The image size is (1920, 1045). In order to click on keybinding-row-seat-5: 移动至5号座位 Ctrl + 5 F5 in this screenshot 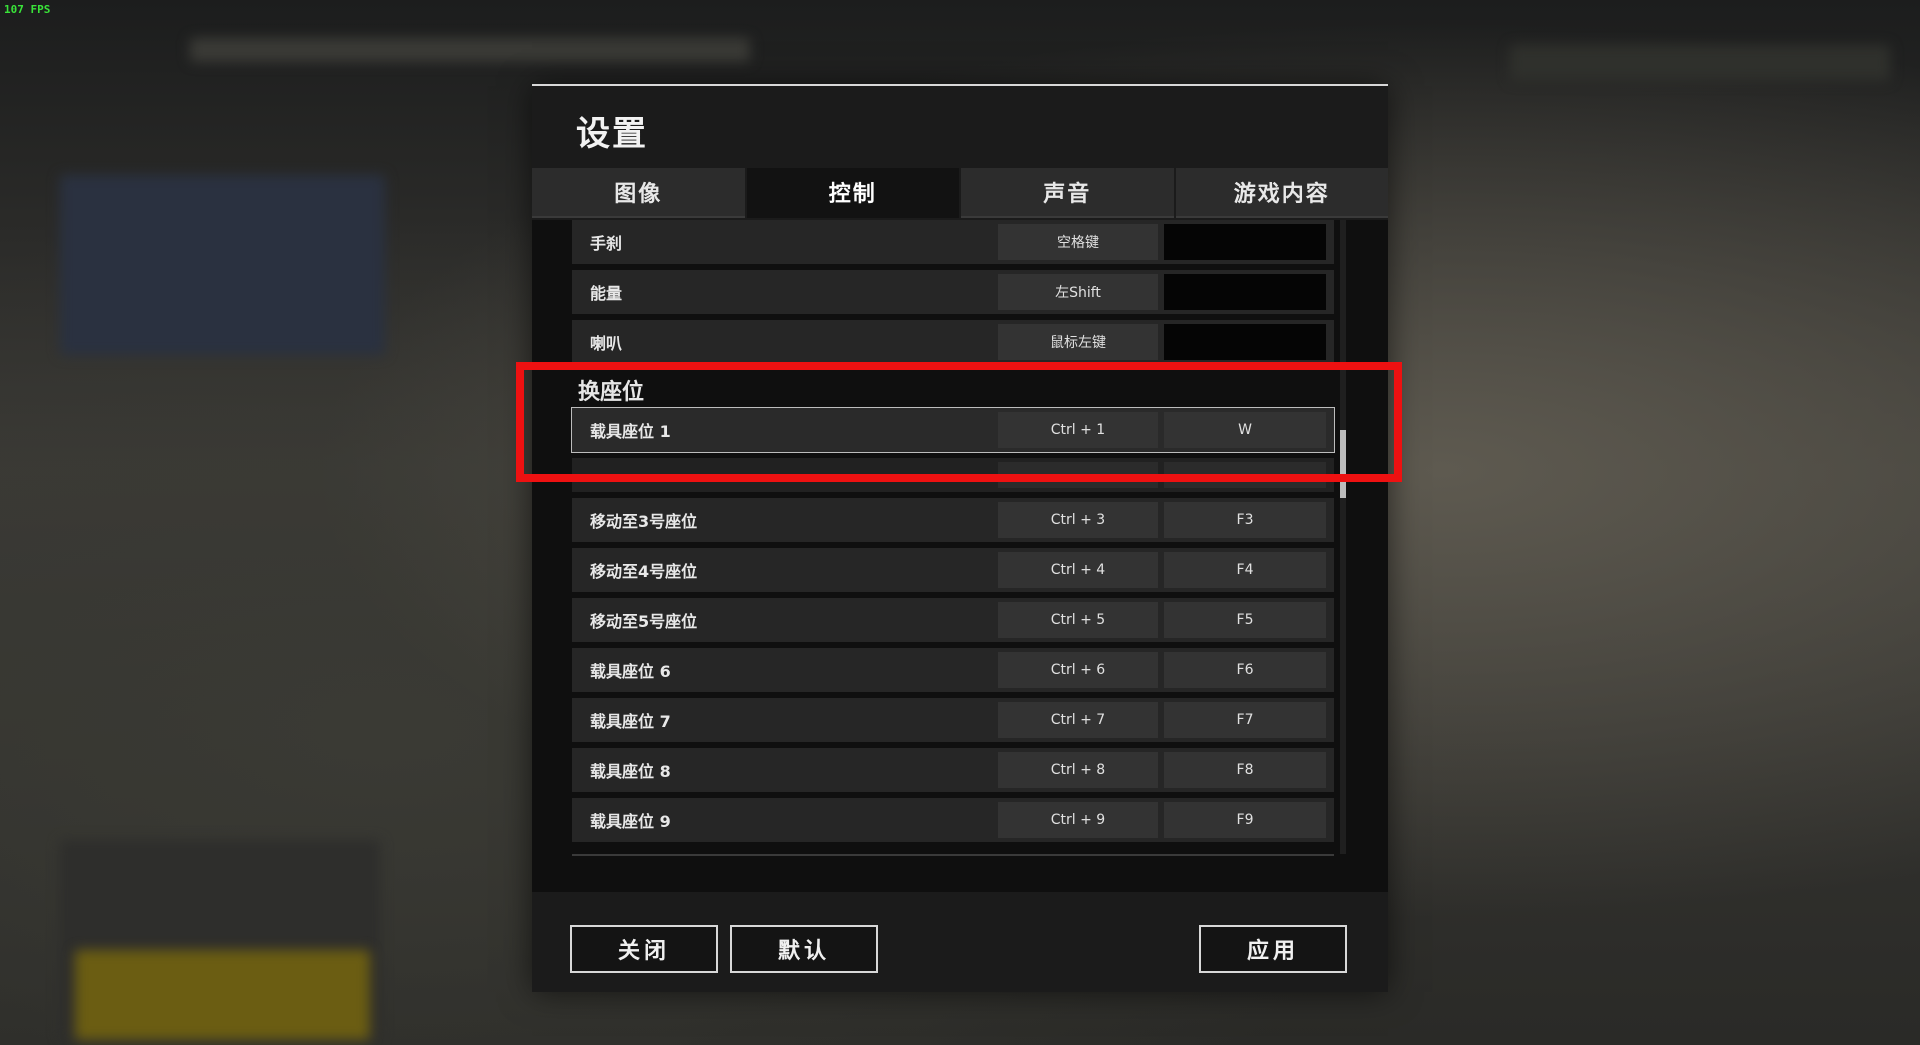, I will do `click(953, 620)`.